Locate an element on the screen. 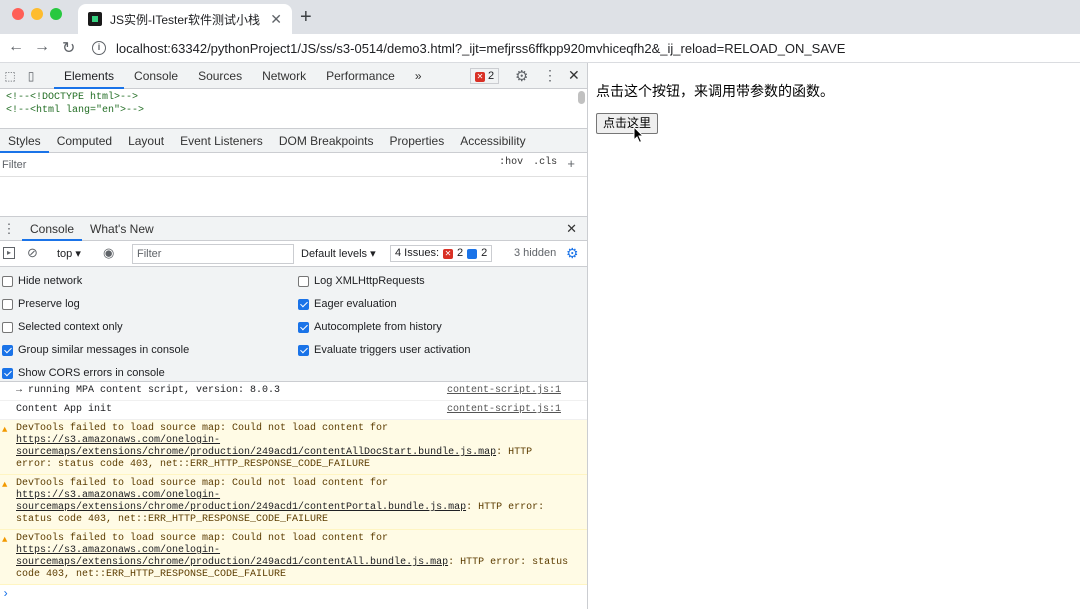 This screenshot has height=609, width=1080. tab-accessibility: Accessibility is located at coordinates (492, 141).